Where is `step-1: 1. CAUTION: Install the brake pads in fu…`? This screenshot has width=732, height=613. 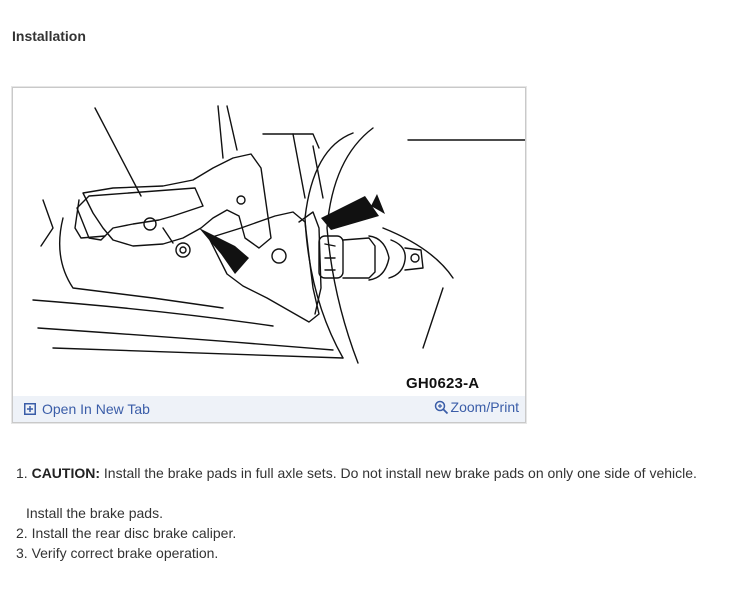 step-1: 1. CAUTION: Install the brake pads in fu… is located at coordinates (356, 473).